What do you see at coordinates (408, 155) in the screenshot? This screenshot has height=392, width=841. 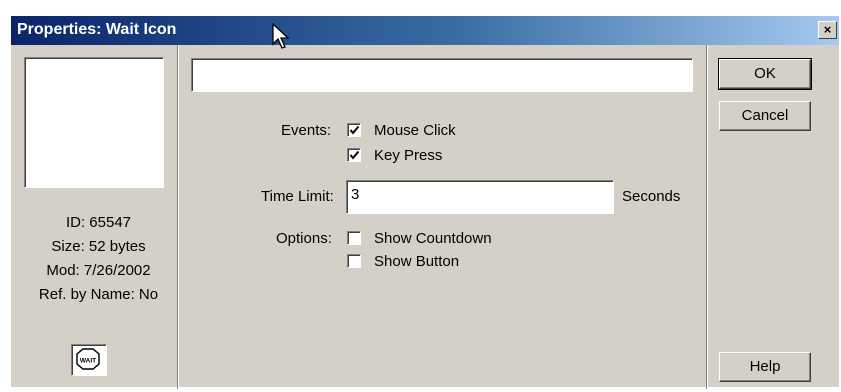 I see `key-press-label: Key Press` at bounding box center [408, 155].